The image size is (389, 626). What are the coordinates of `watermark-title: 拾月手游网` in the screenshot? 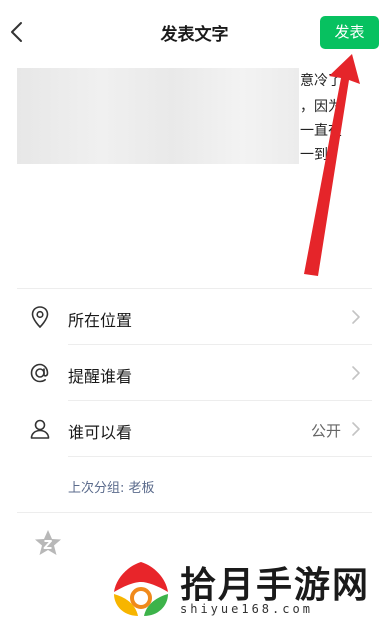 It's located at (275, 585).